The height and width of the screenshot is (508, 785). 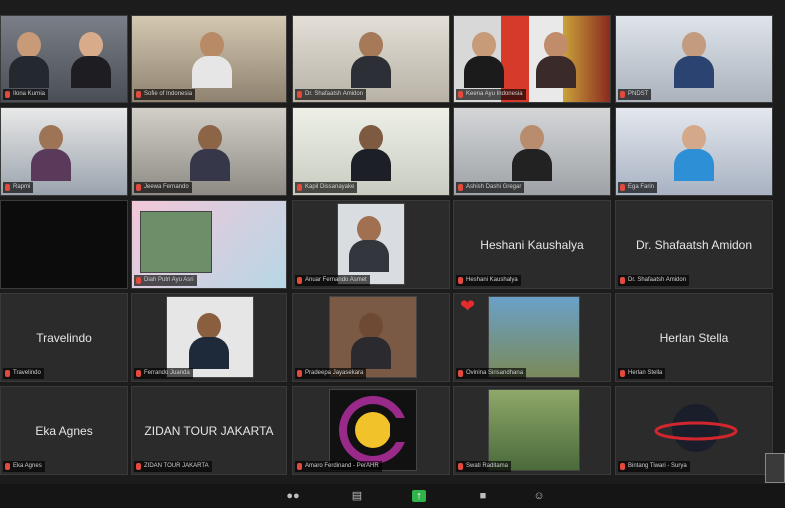 What do you see at coordinates (357, 496) in the screenshot?
I see `chat-icon: ▤` at bounding box center [357, 496].